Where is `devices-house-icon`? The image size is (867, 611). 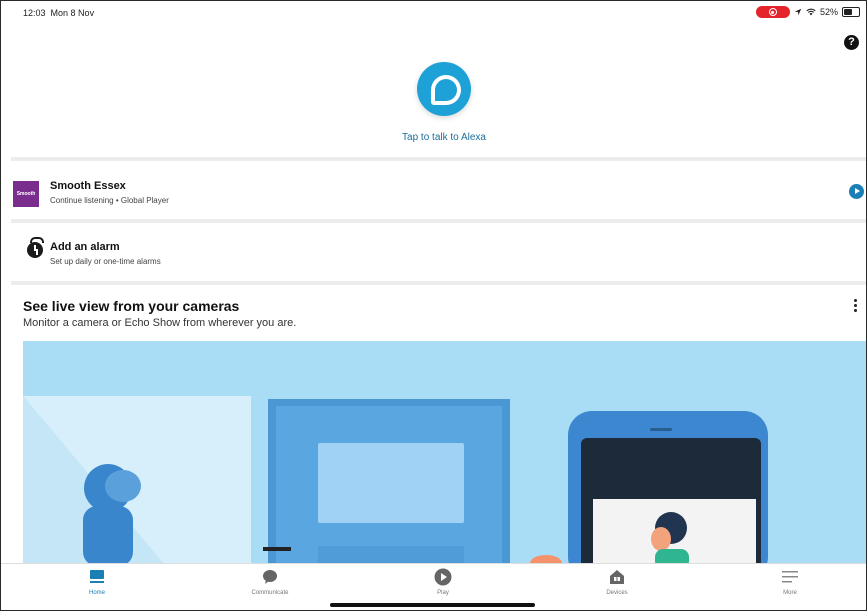
devices-house-icon is located at coordinates (617, 577).